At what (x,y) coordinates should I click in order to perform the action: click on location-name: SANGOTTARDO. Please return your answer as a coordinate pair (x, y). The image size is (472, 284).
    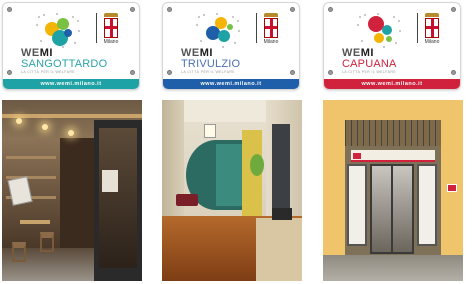
    Looking at the image, I should click on (64, 64).